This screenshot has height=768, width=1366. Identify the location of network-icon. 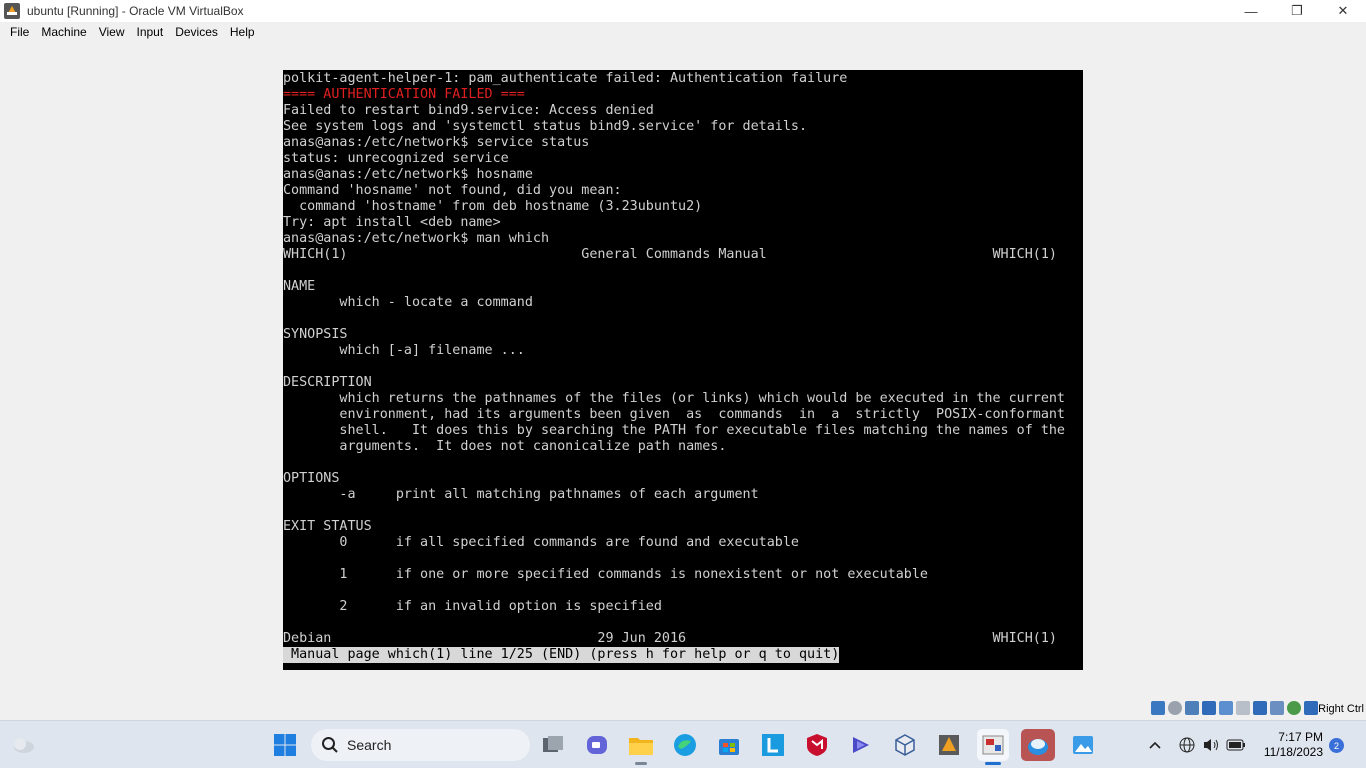
(1209, 708).